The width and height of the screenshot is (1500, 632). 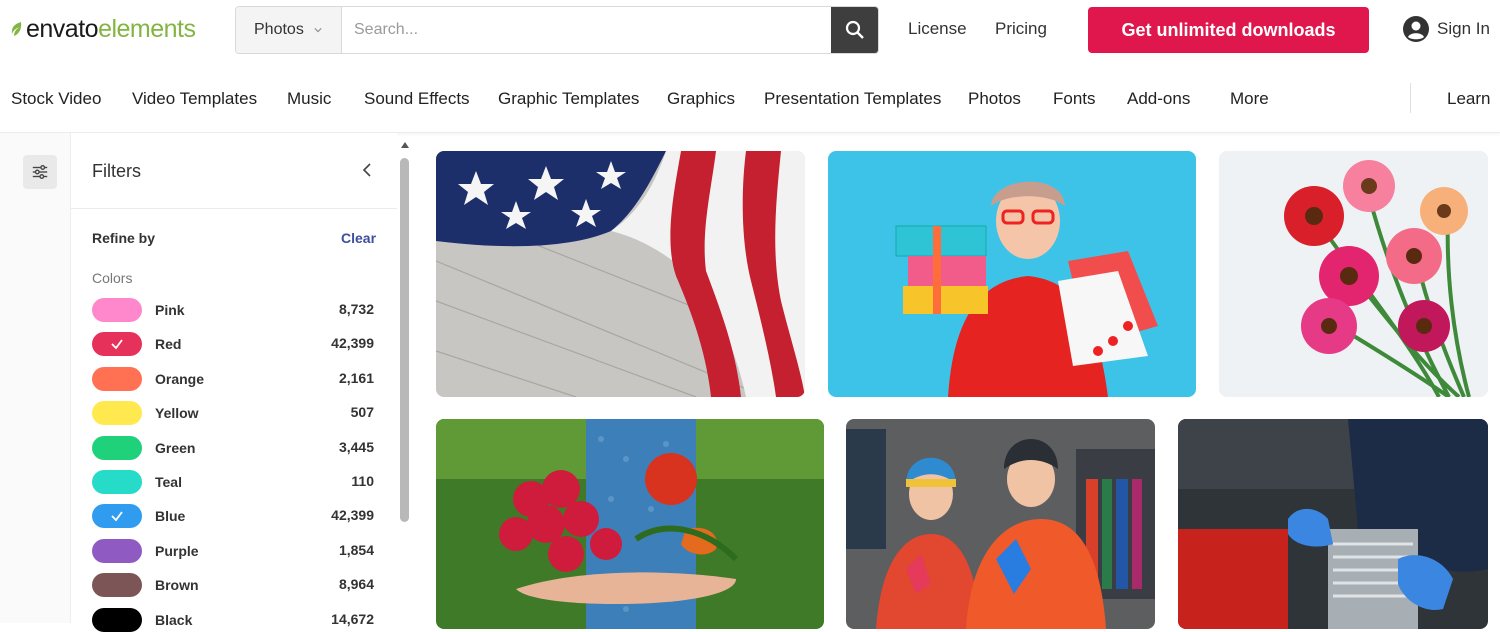 I want to click on photo-couple-winter-wear, so click(x=1000, y=524).